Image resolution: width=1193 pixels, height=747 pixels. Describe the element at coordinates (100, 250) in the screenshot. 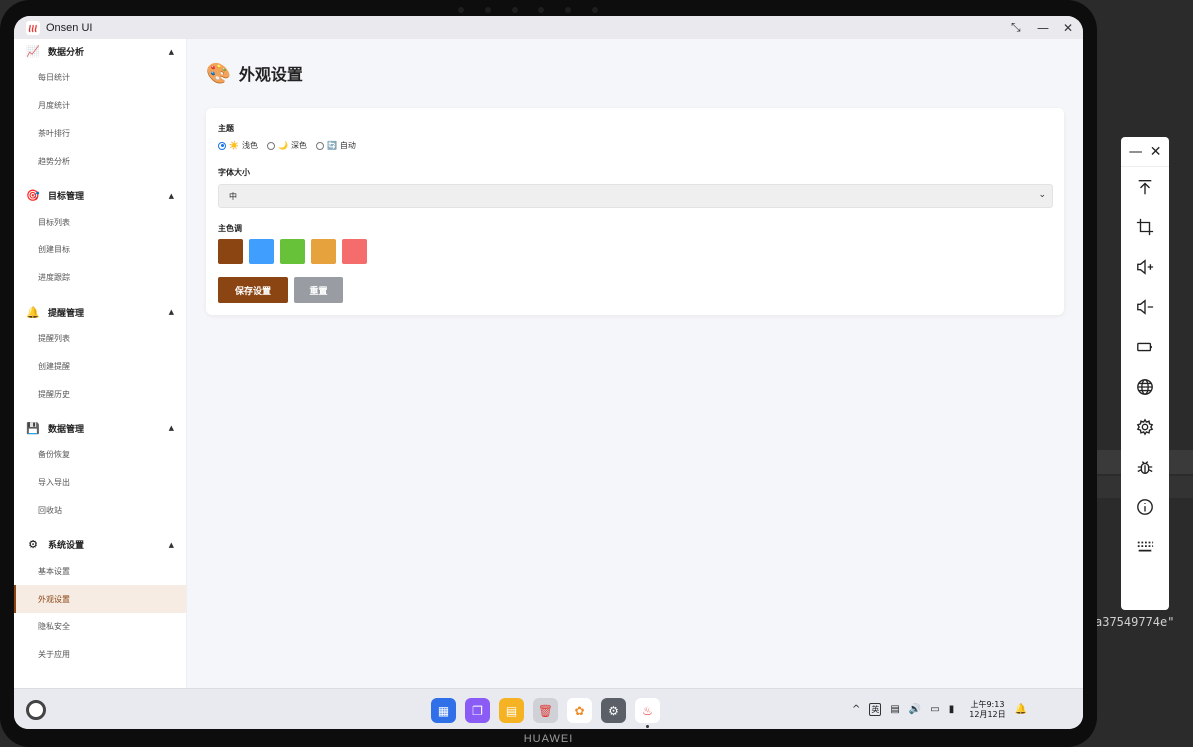

I see `sidebar-item: 创建目标` at that location.